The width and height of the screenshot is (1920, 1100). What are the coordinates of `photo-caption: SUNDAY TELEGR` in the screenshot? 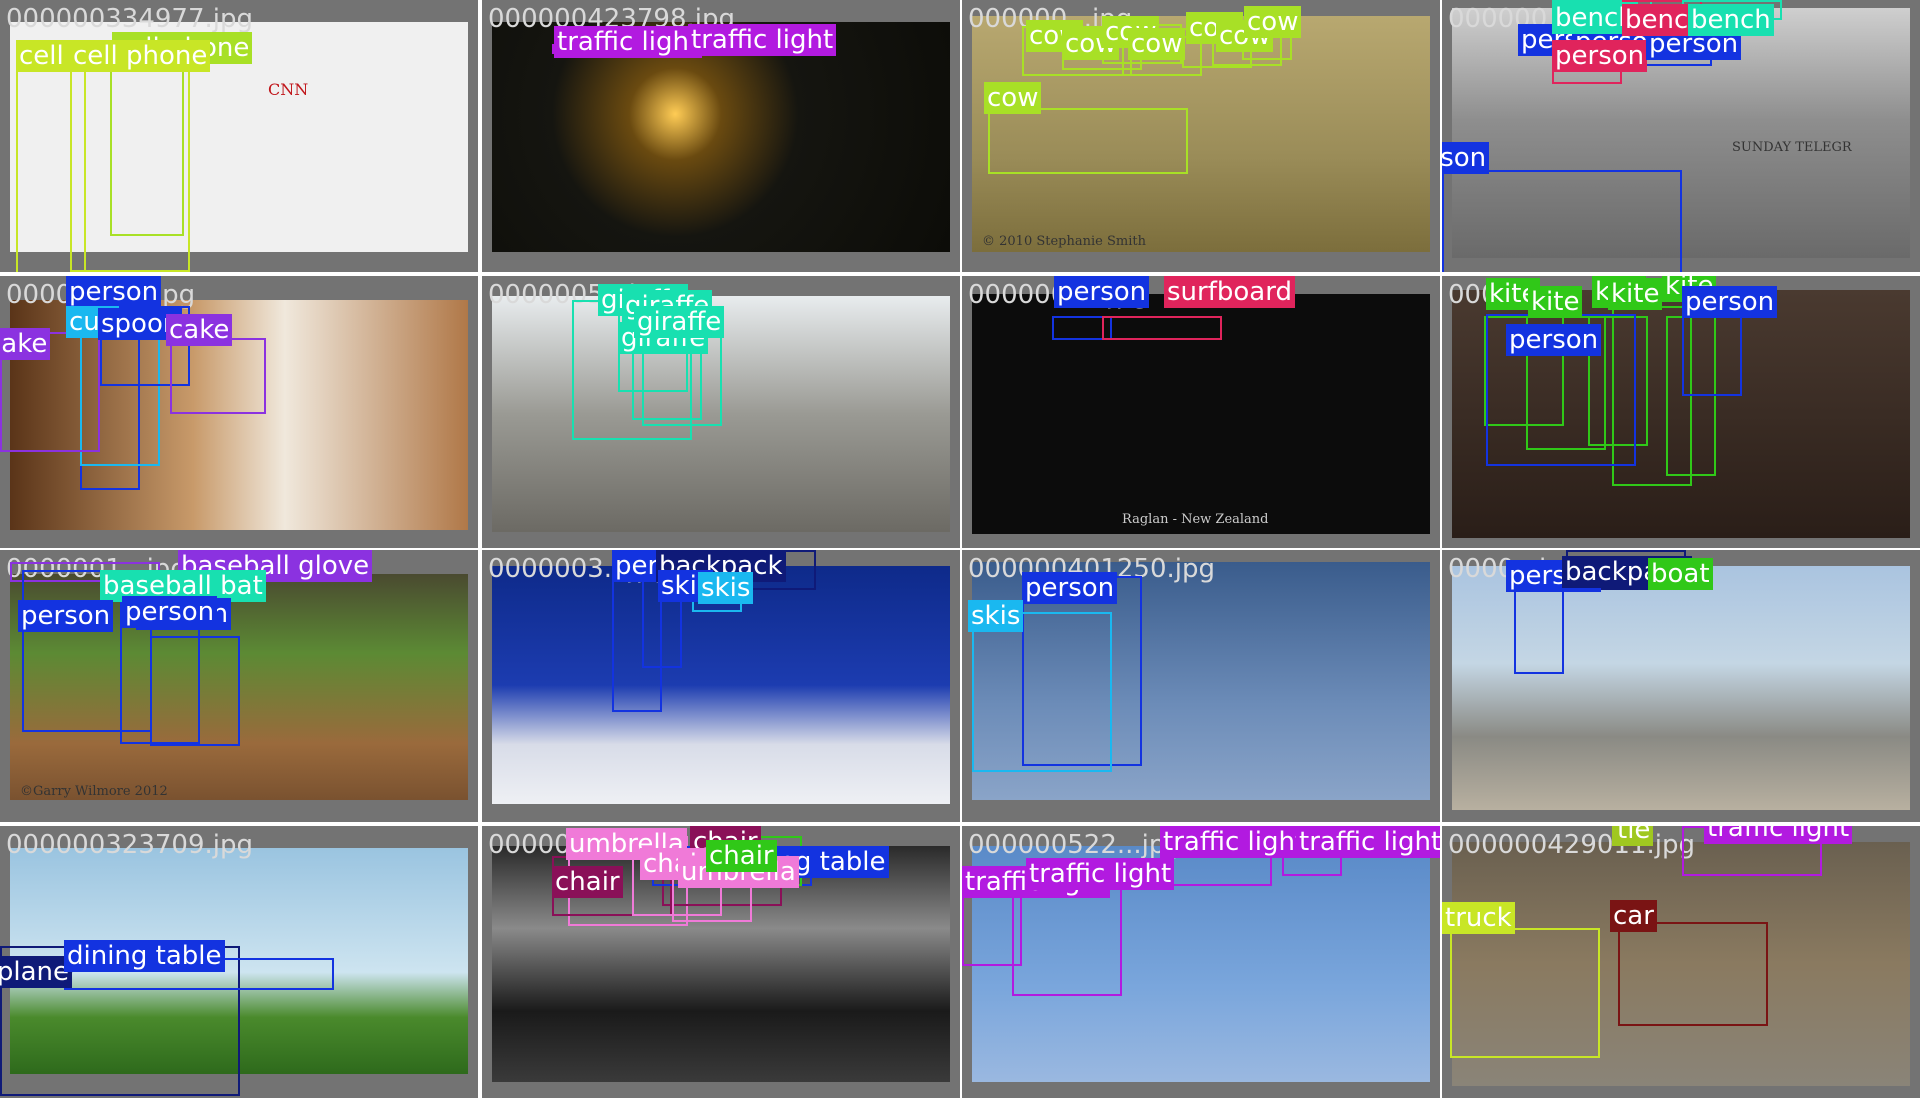 It's located at (1792, 147).